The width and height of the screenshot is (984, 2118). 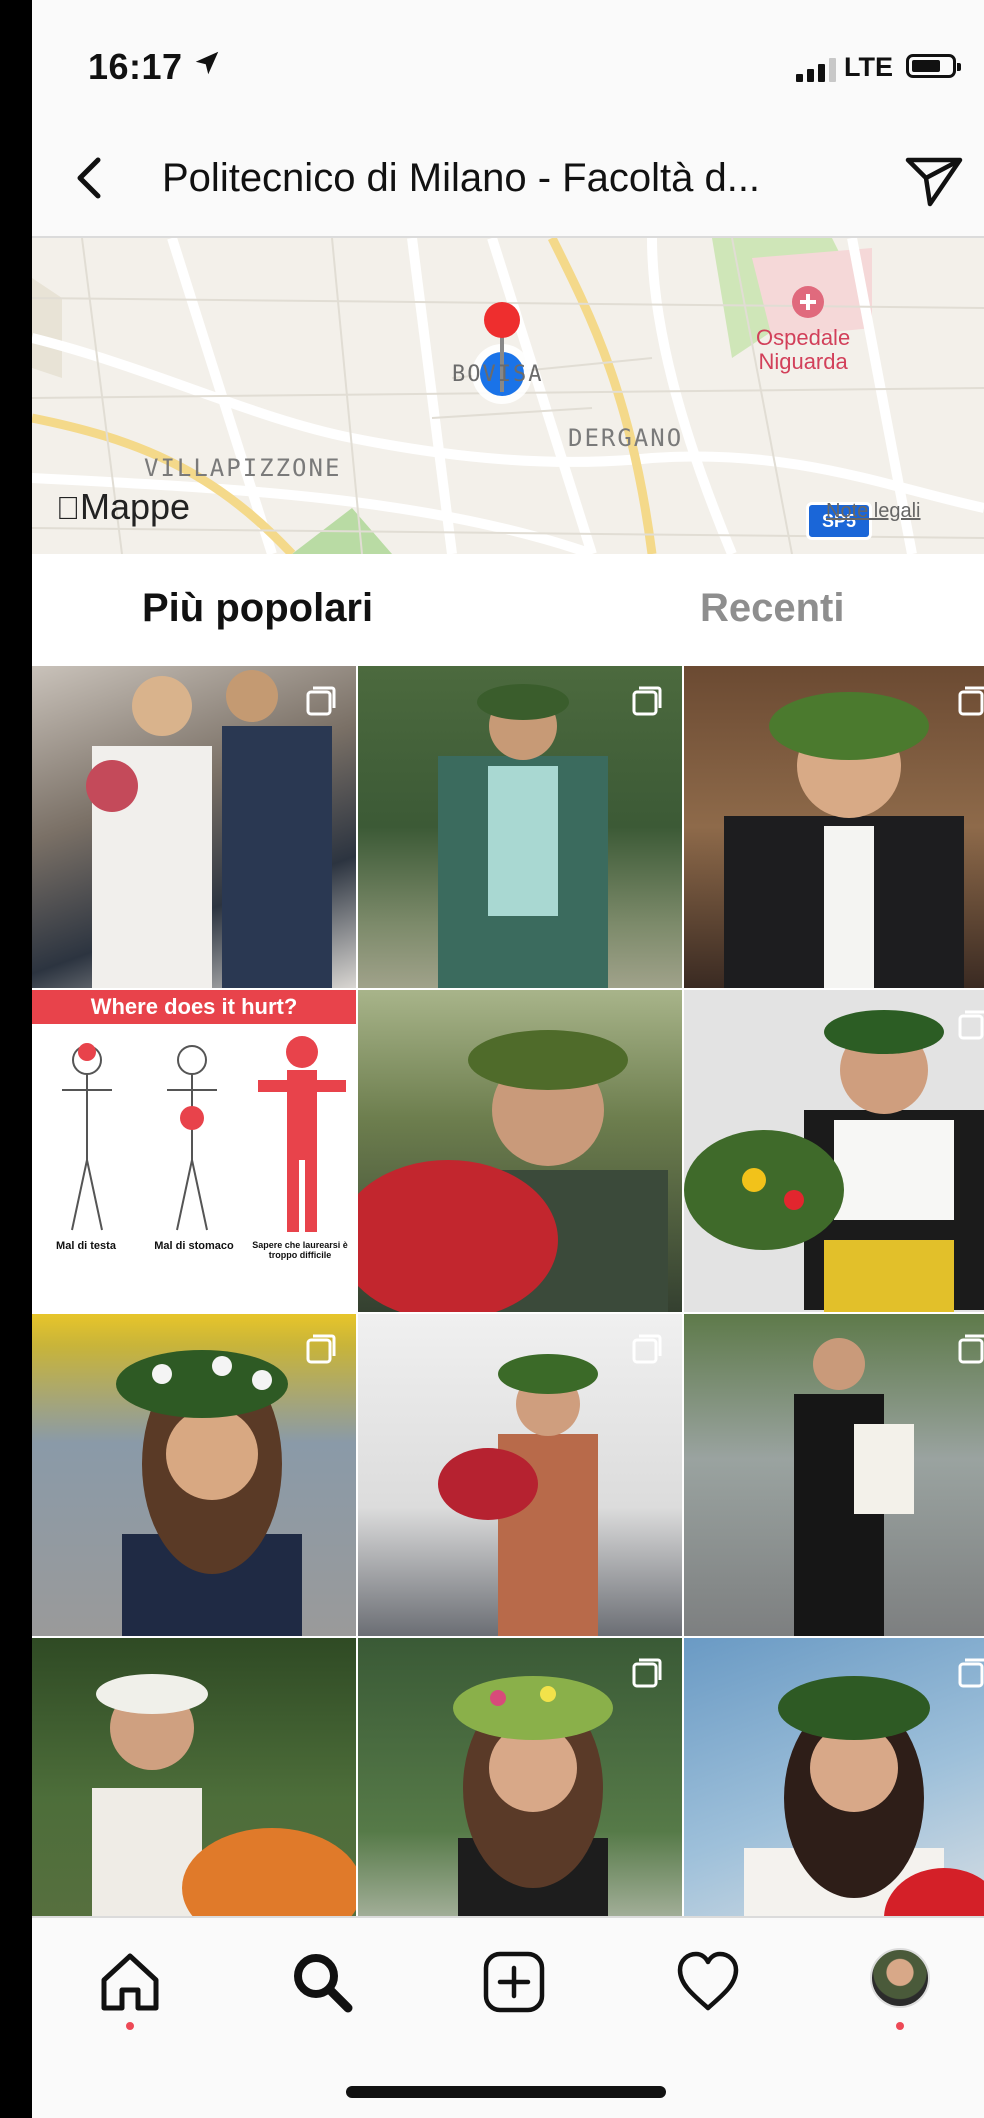 I want to click on caption-headache: Mal di testa, so click(x=86, y=1246).